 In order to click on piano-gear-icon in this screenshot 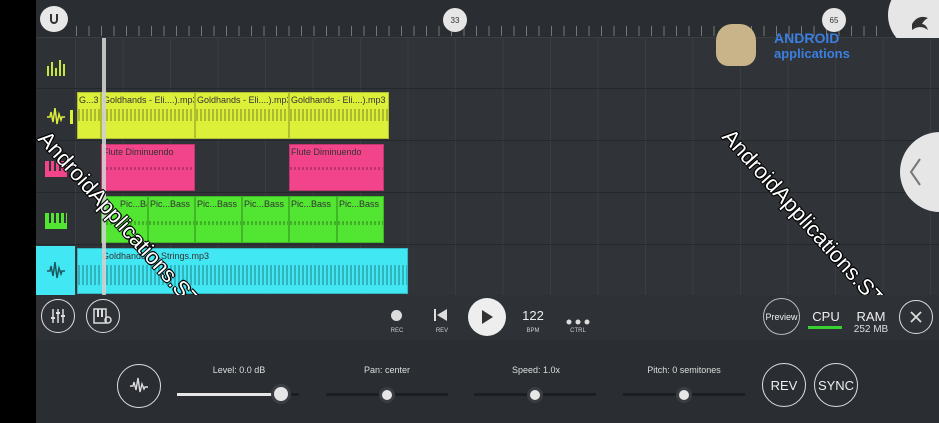, I will do `click(102, 316)`.